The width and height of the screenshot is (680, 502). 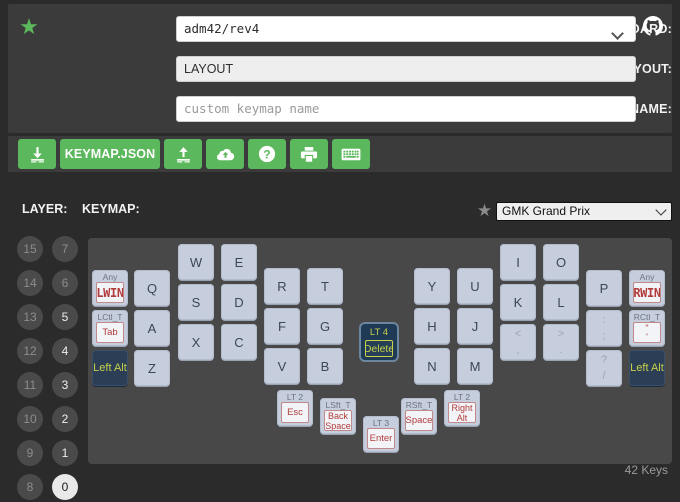 I want to click on key-o: O, so click(x=561, y=262).